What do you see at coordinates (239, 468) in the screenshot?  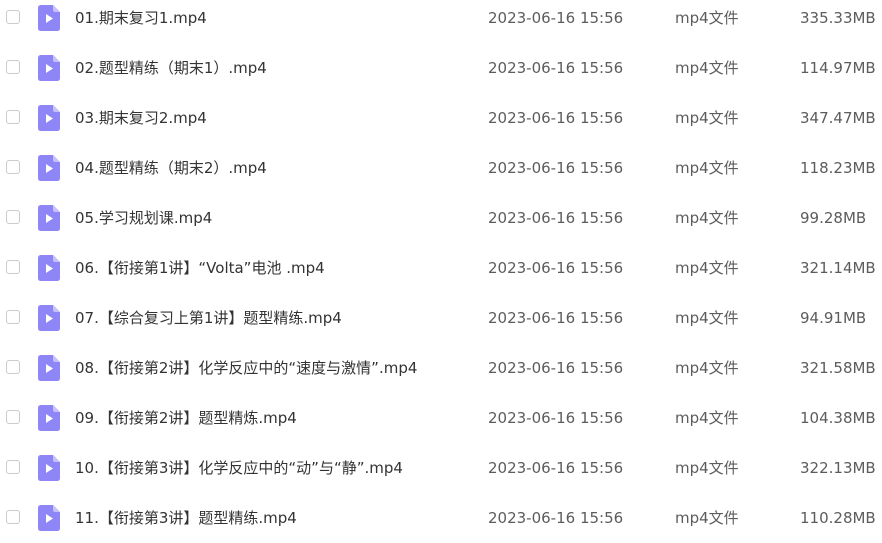 I see `file-name: 10.【衔接第3讲】化学反应中的“动”与“静”.mp4` at bounding box center [239, 468].